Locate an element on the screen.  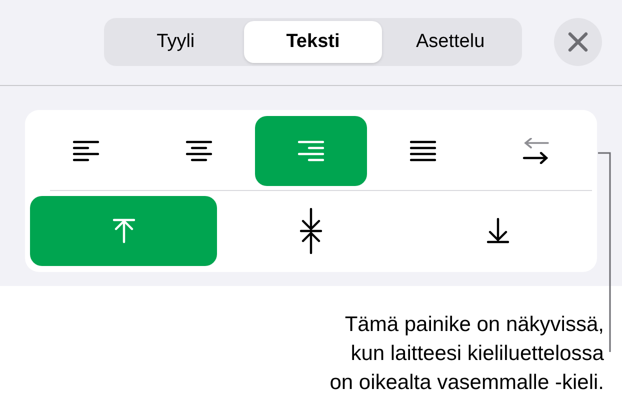
align-bottom-icon is located at coordinates (498, 231).